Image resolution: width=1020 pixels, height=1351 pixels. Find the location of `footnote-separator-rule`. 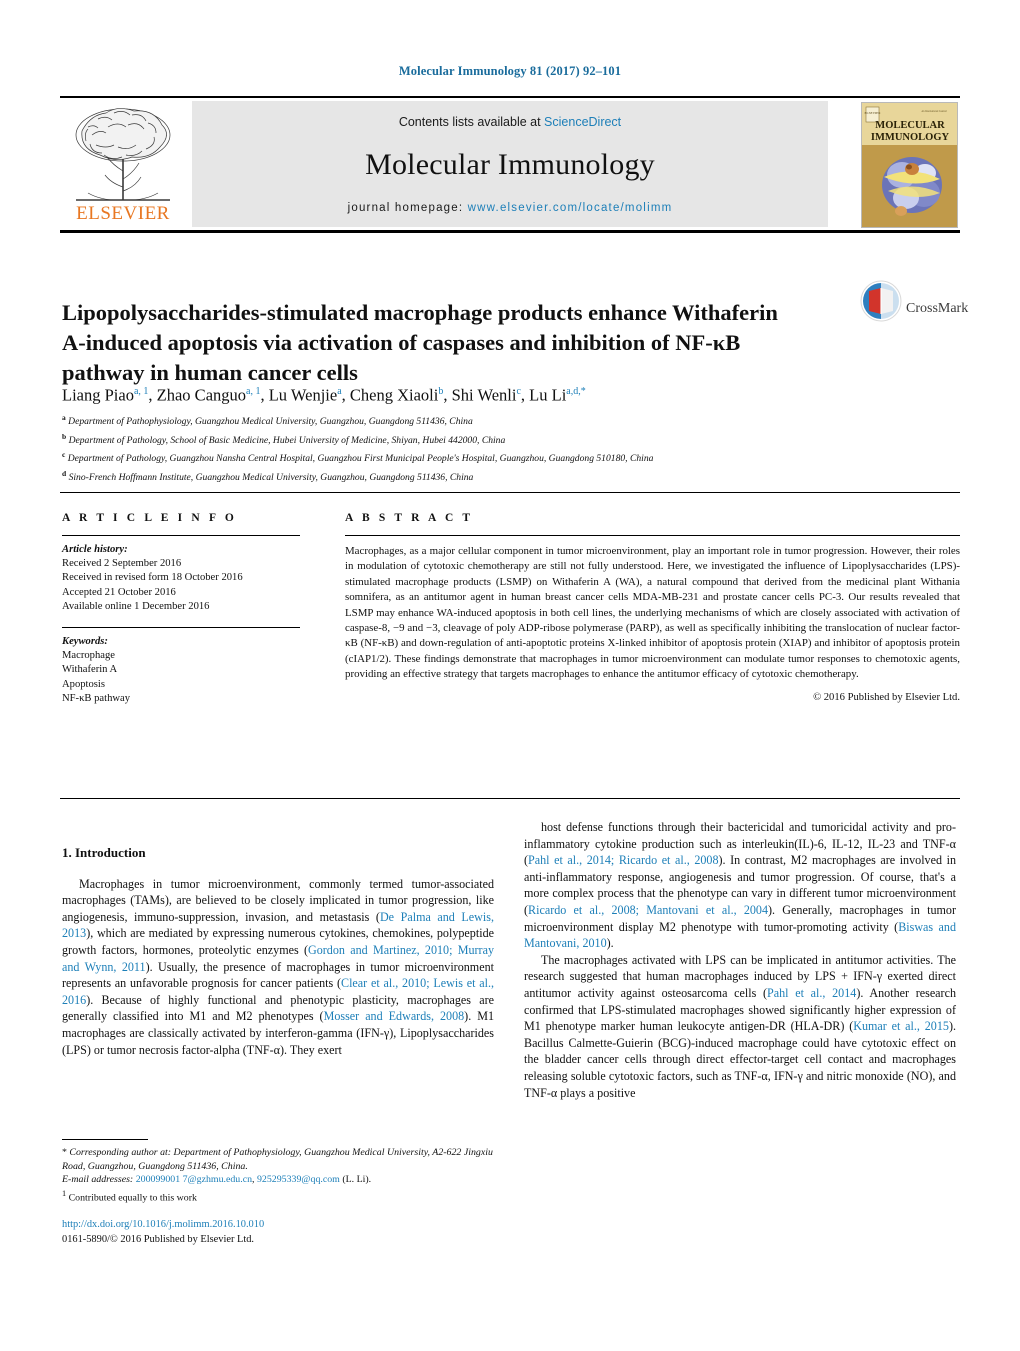

footnote-separator-rule is located at coordinates (105, 1139).